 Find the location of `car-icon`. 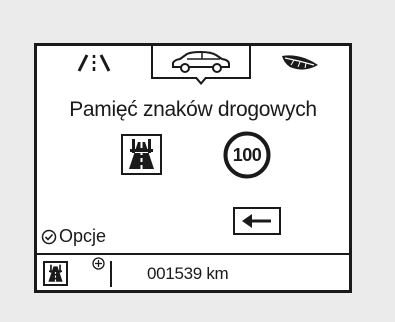

car-icon is located at coordinates (201, 61).